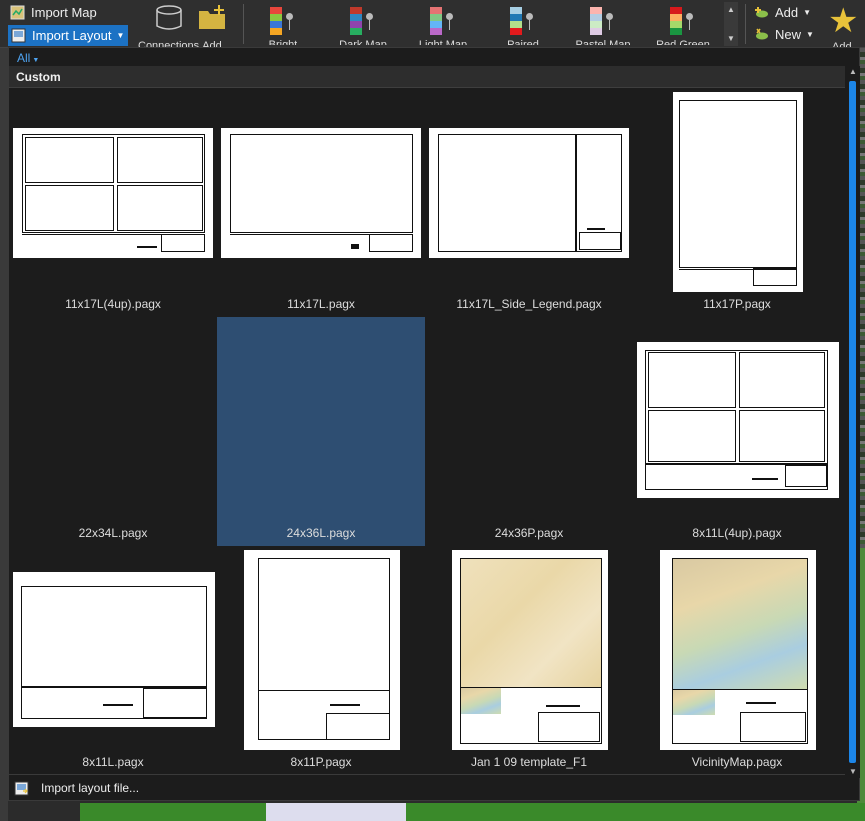  I want to click on gallery-scroll-control: ▲ ▼, so click(731, 24).